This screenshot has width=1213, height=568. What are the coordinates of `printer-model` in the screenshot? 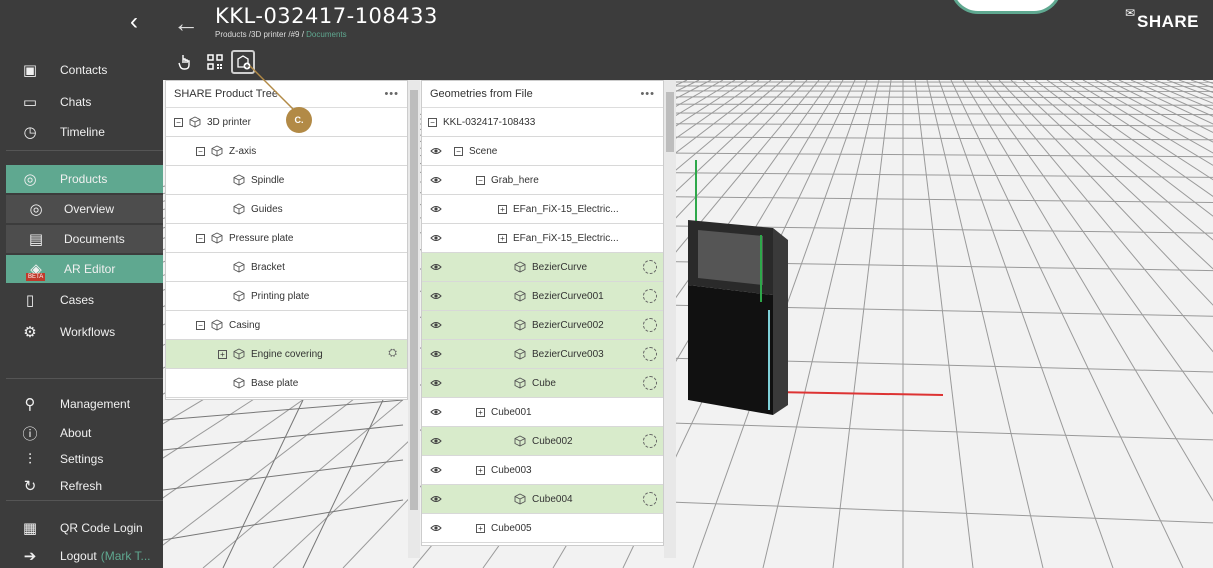 It's located at (738, 317).